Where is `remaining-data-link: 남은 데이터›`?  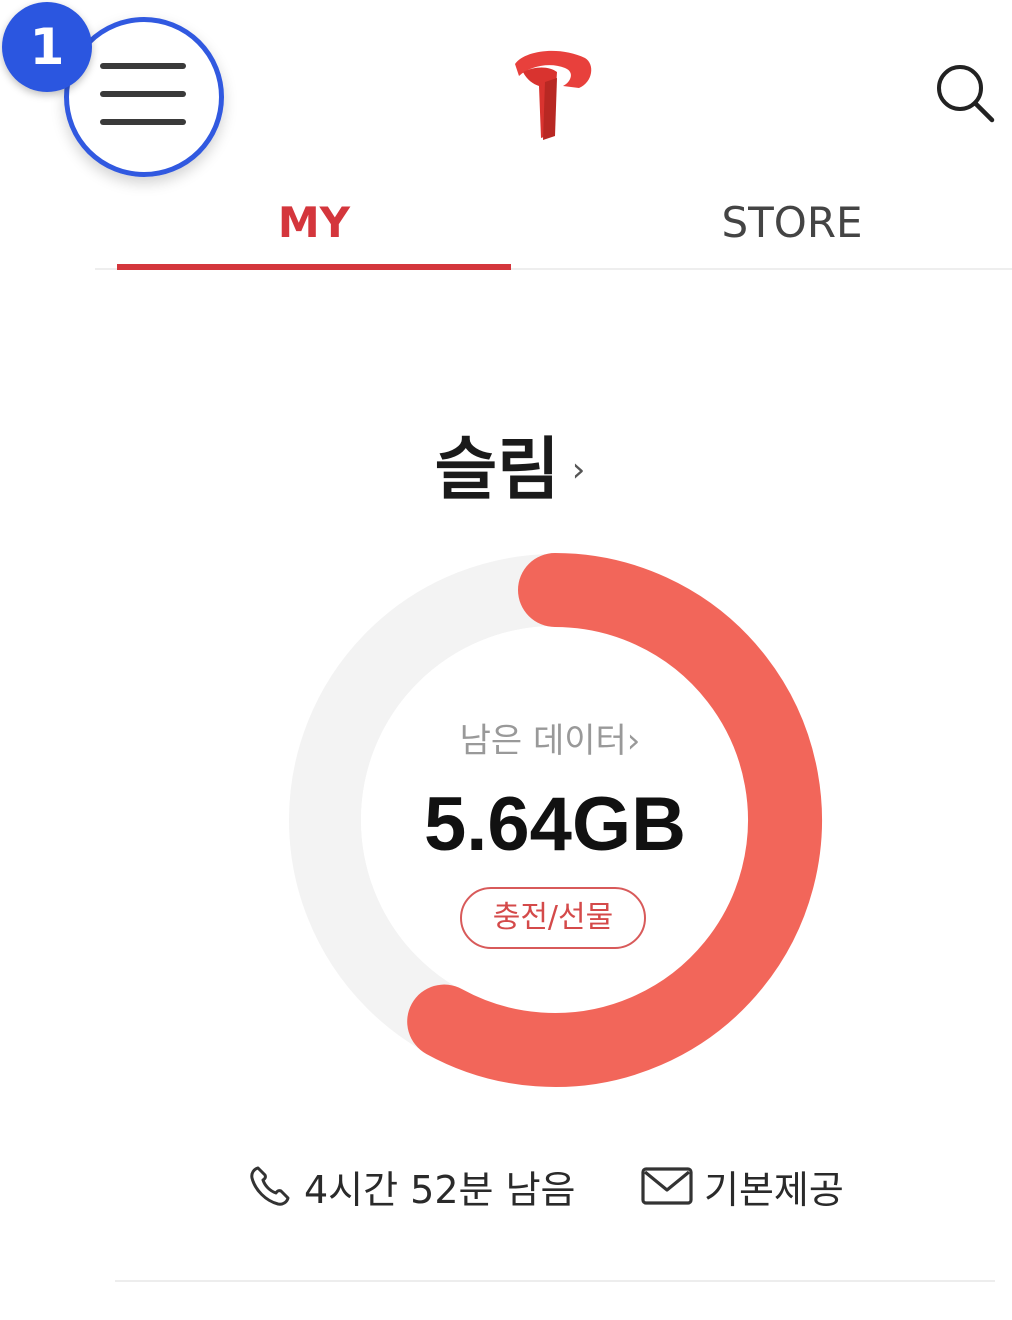 remaining-data-link: 남은 데이터› is located at coordinates (550, 741).